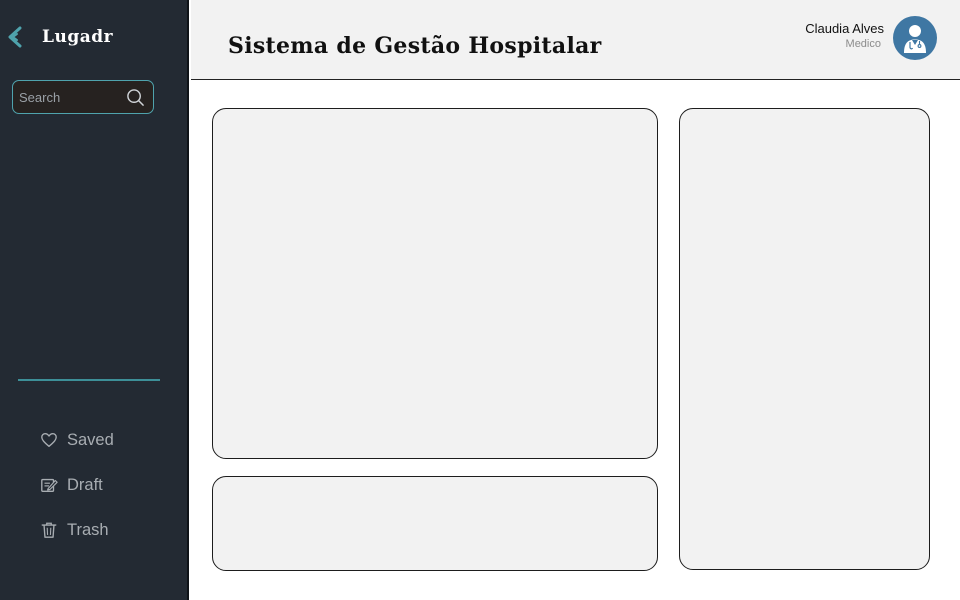 The width and height of the screenshot is (960, 600). What do you see at coordinates (49, 485) in the screenshot?
I see `draft-icon` at bounding box center [49, 485].